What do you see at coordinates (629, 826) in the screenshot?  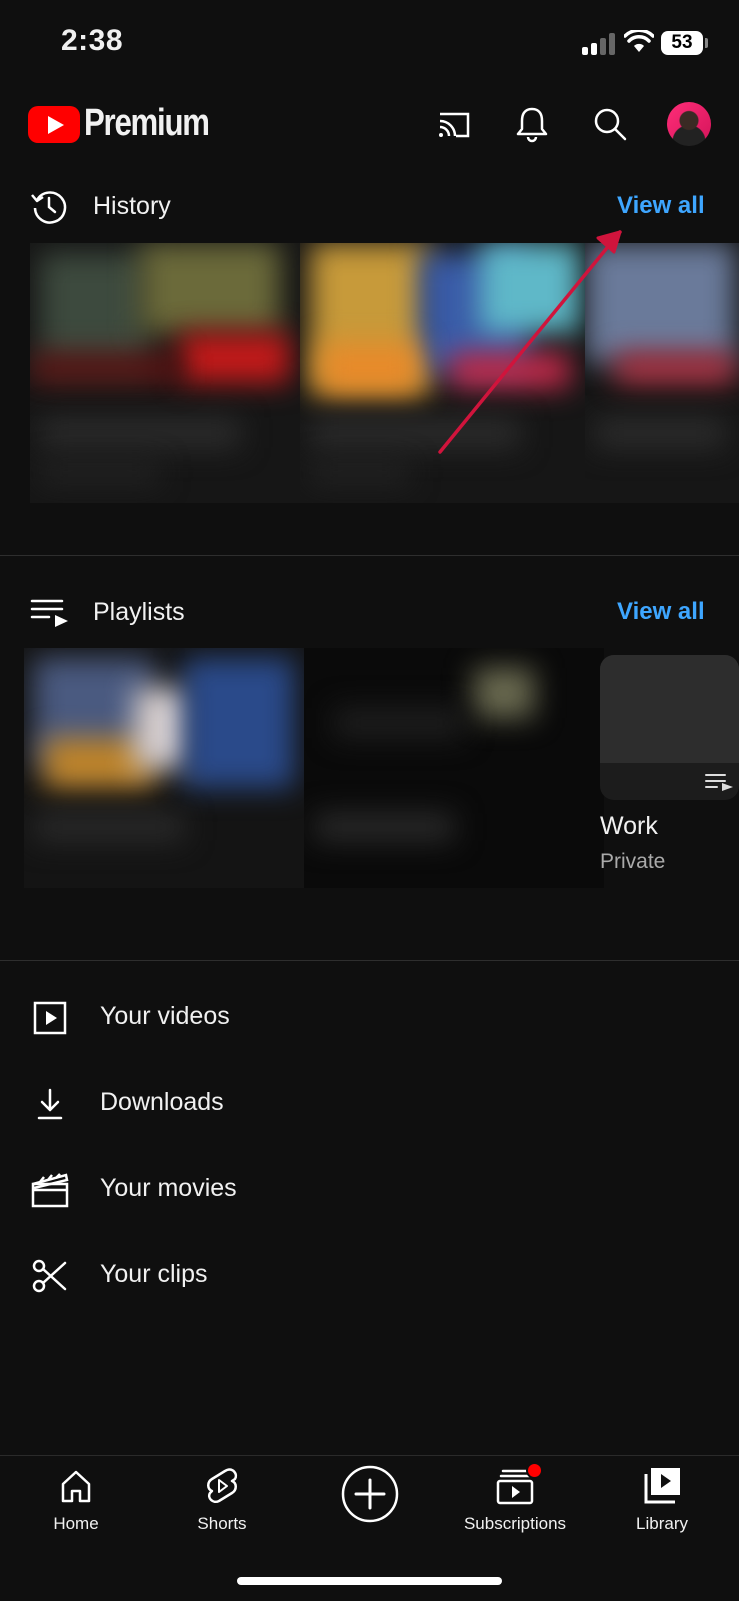 I see `playlist-title: Work` at bounding box center [629, 826].